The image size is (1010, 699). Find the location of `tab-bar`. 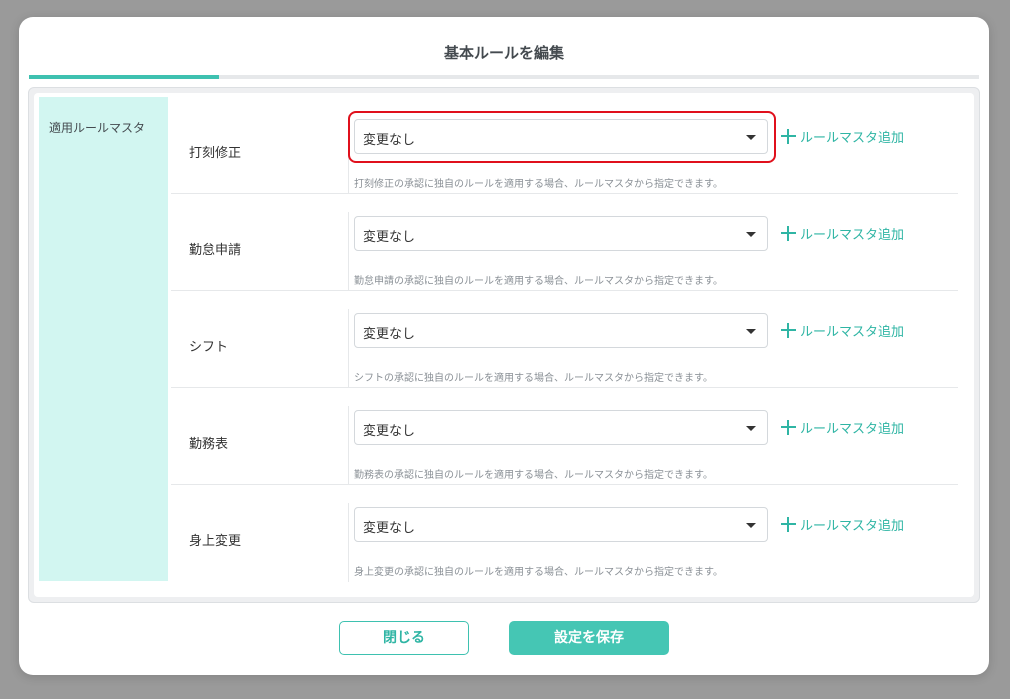

tab-bar is located at coordinates (504, 77).